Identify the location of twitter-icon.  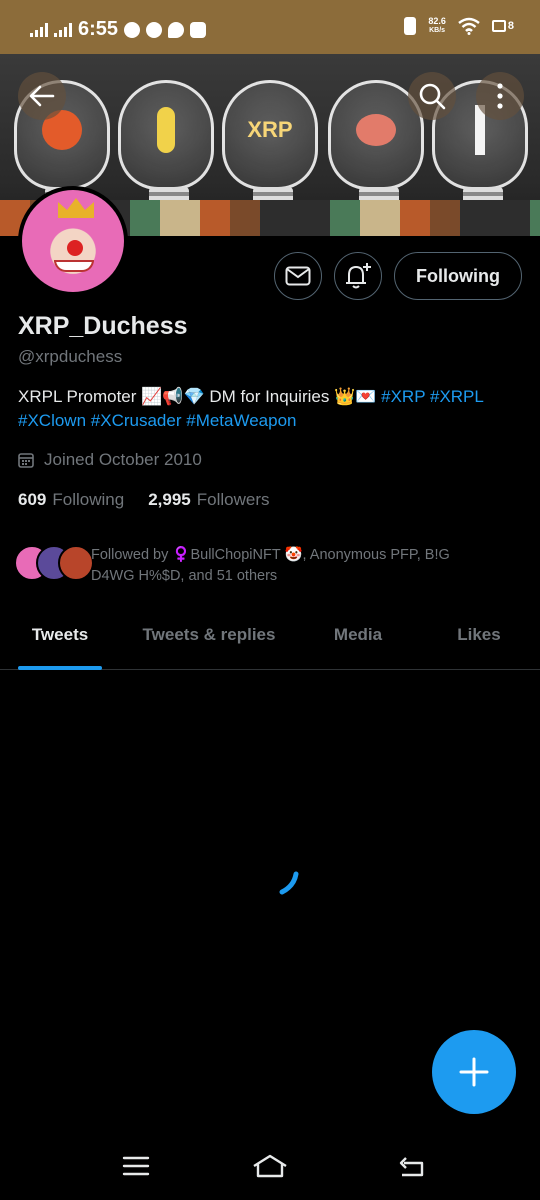
(176, 29).